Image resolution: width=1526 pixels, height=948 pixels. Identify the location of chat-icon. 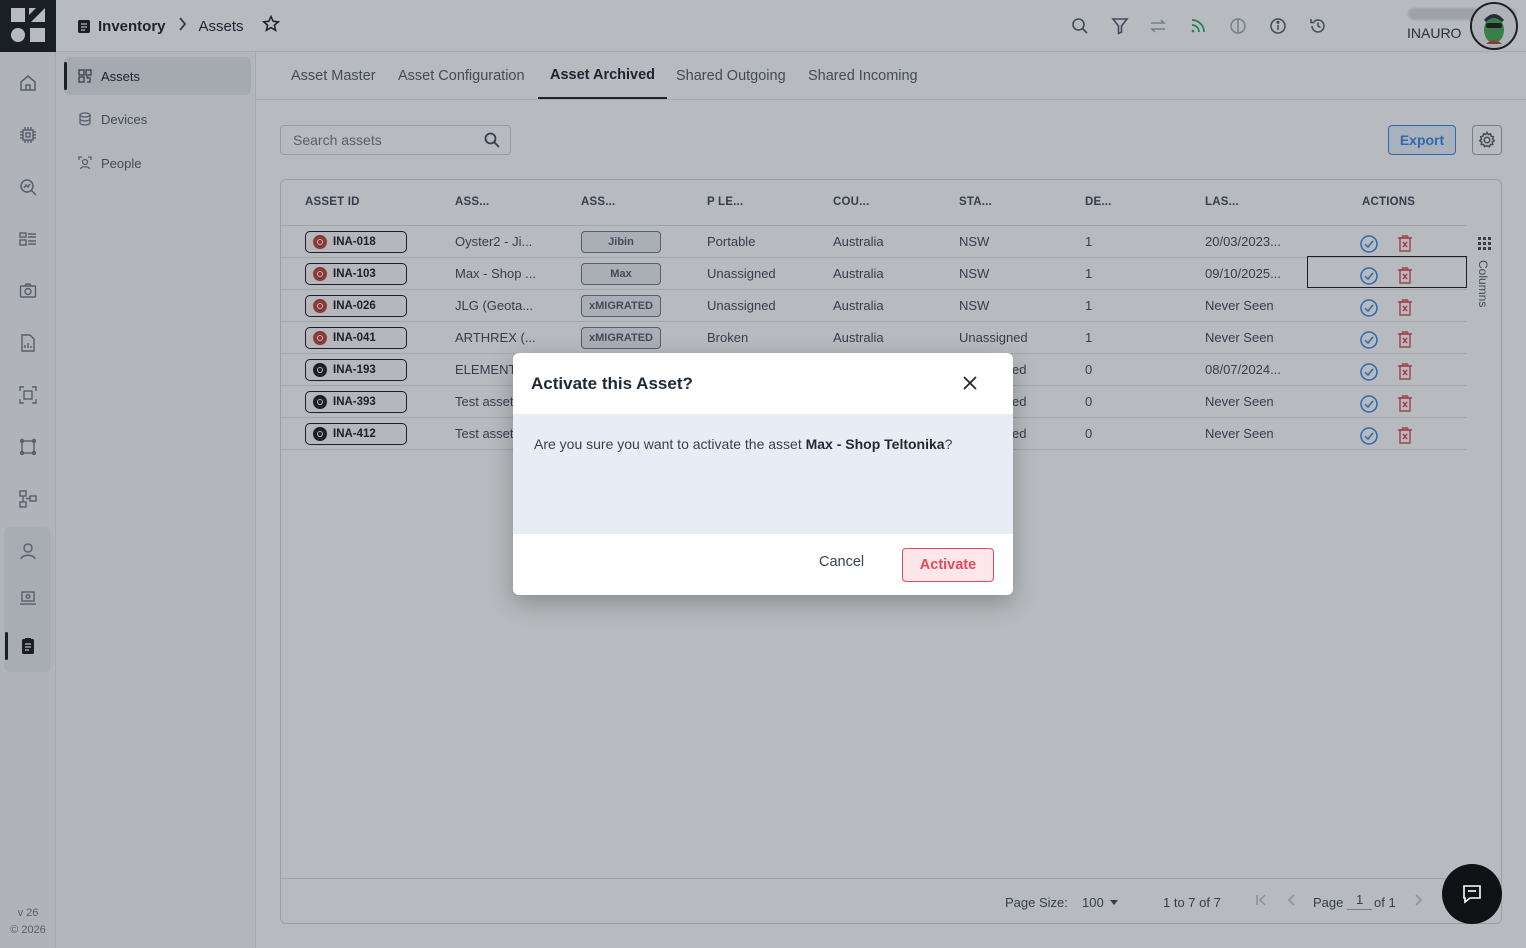
(1472, 894).